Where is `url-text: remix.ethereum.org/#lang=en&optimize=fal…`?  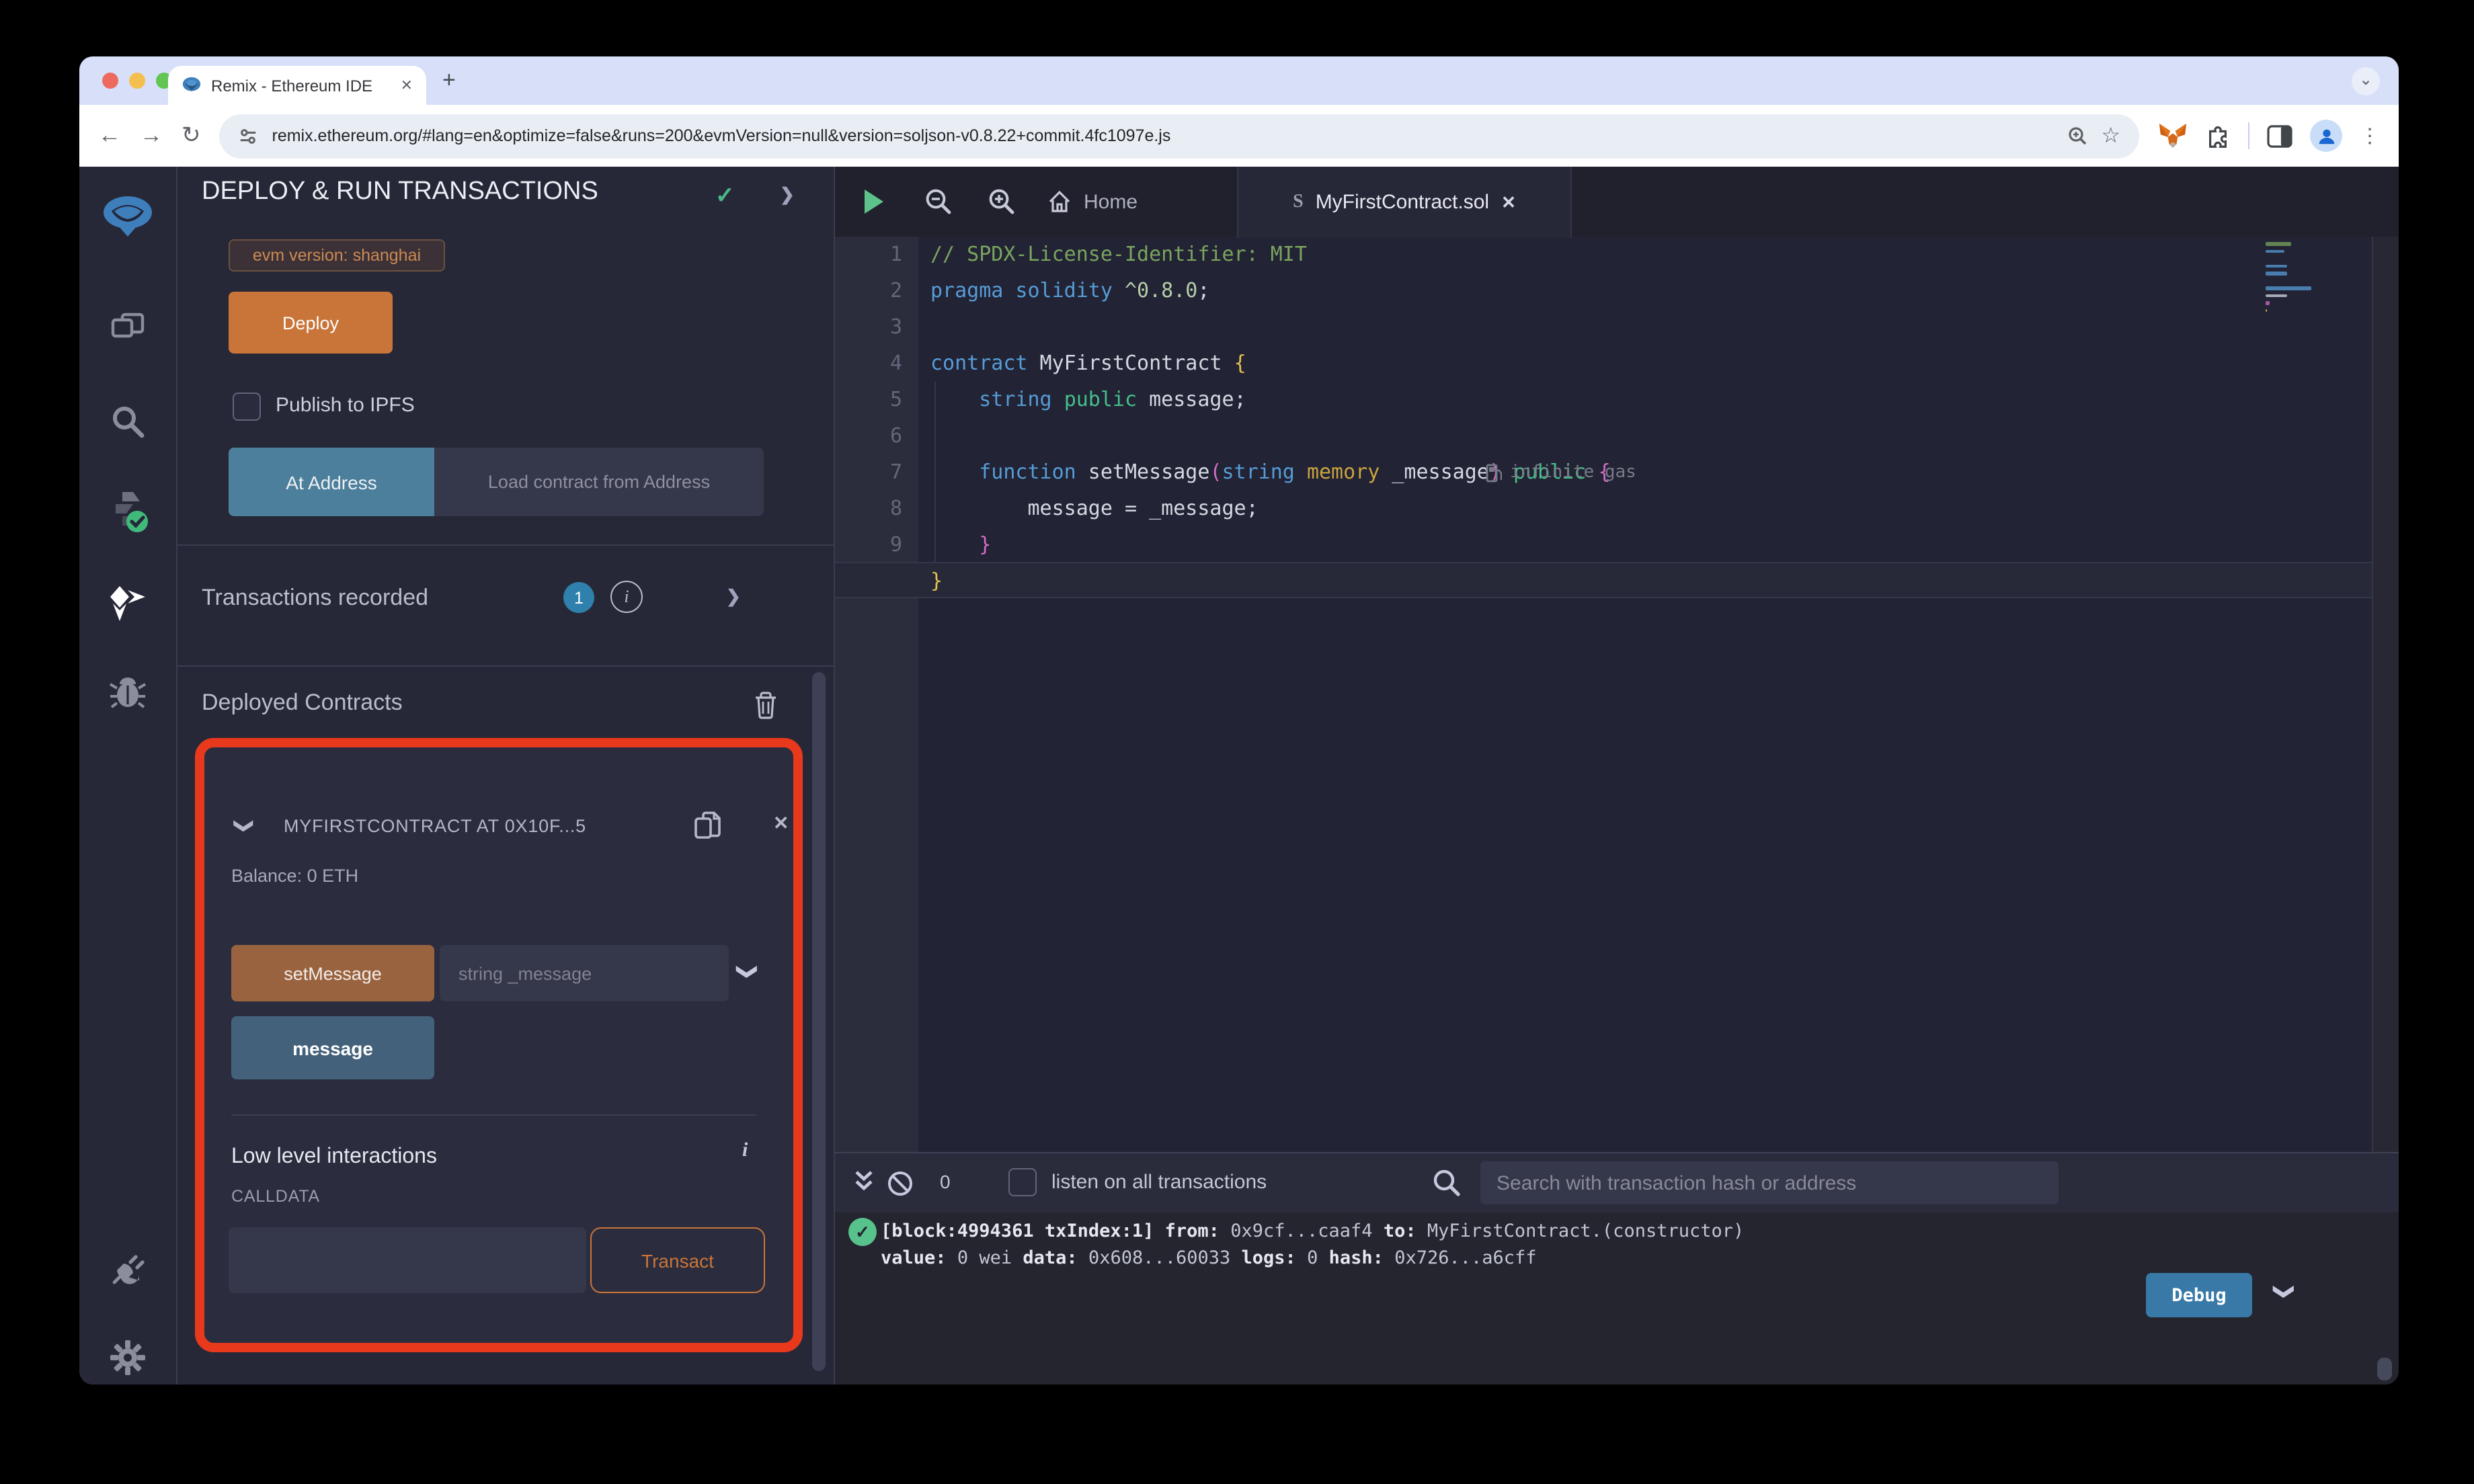 url-text: remix.ethereum.org/#lang=en&optimize=fal… is located at coordinates (1162, 135).